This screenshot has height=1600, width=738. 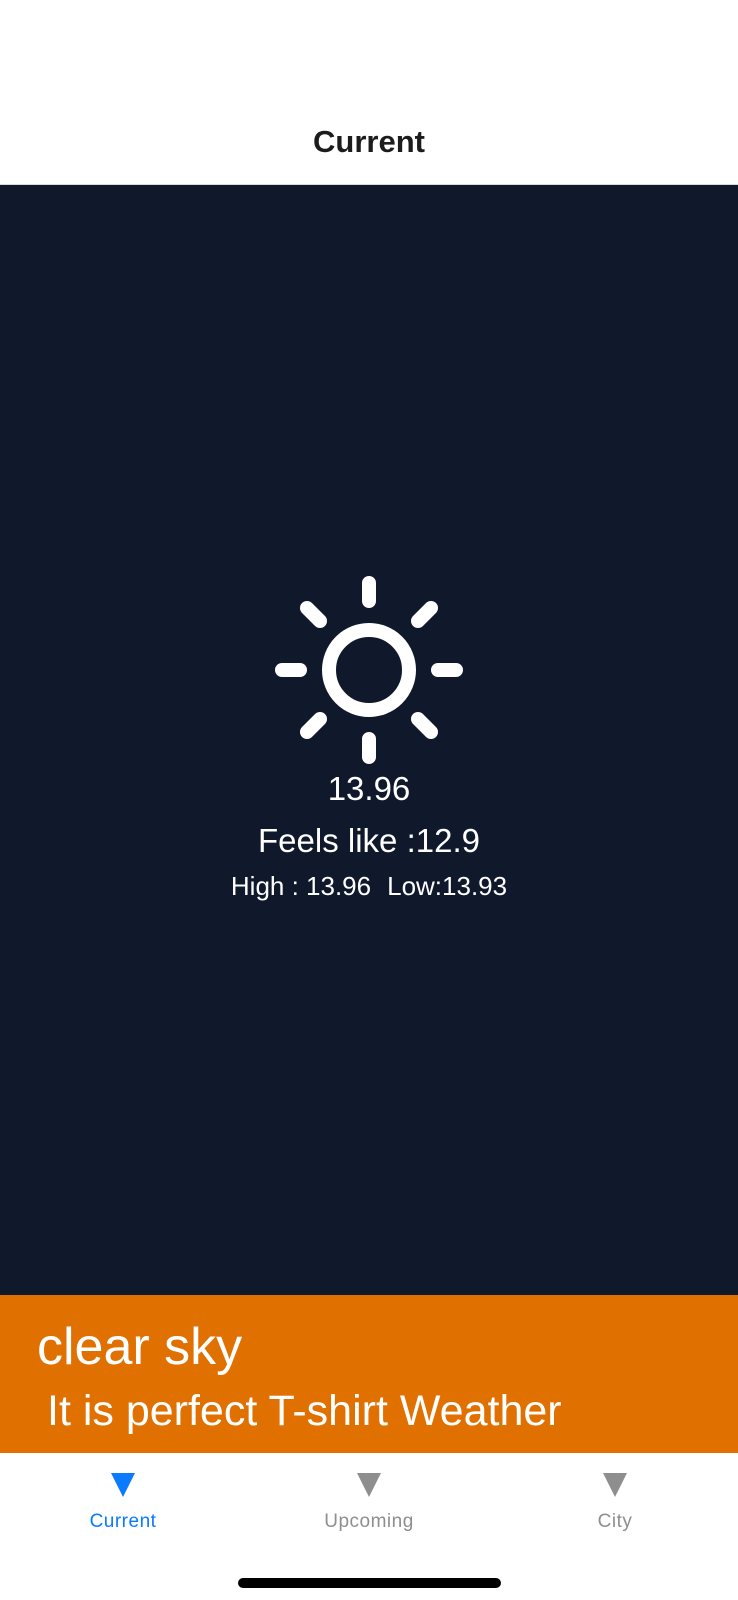 I want to click on tab-upcoming-label: Upcoming, so click(x=369, y=1521).